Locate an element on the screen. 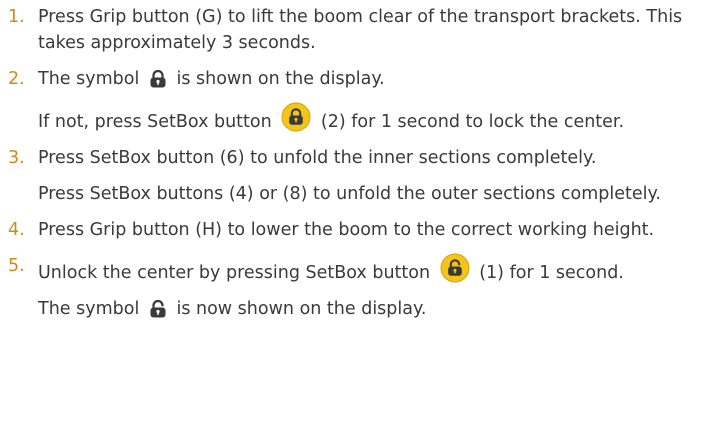  step-number: 2. is located at coordinates (16, 79).